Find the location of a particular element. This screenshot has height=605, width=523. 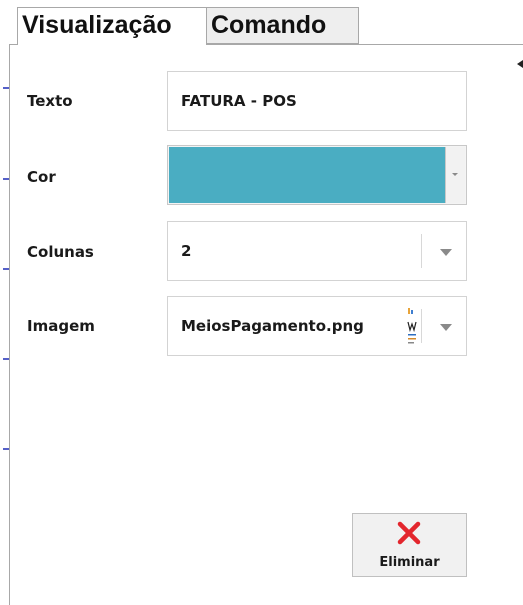

imagem-select: MeiosPagamento.png is located at coordinates (317, 326).